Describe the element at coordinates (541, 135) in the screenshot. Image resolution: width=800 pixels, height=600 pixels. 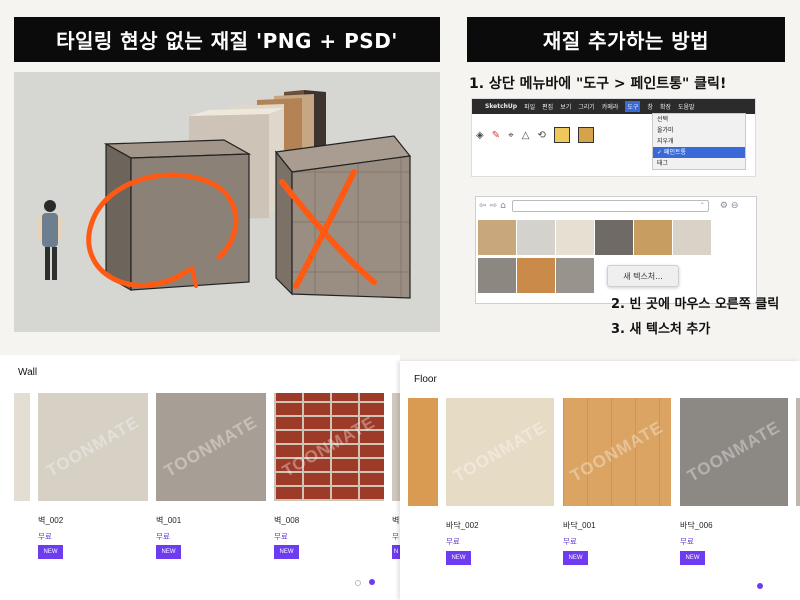
I see `tape-icon: ⟲` at that location.